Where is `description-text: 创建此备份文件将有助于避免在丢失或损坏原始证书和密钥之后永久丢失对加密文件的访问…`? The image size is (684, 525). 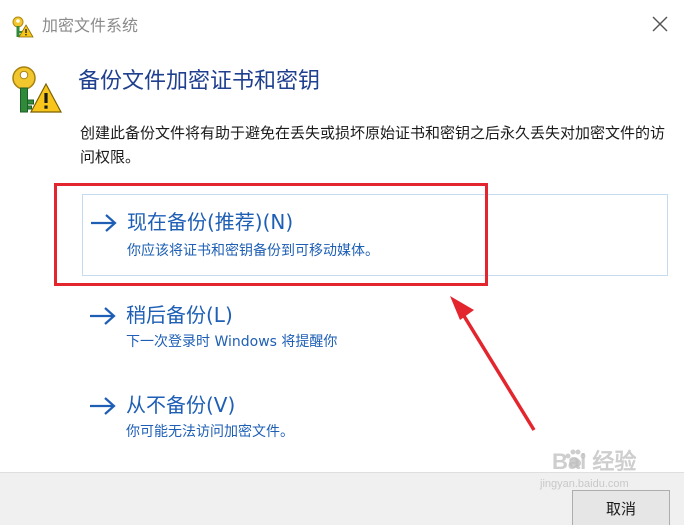 description-text: 创建此备份文件将有助于避免在丢失或损坏原始证书和密钥之后永久丢失对加密文件的访问… is located at coordinates (373, 145).